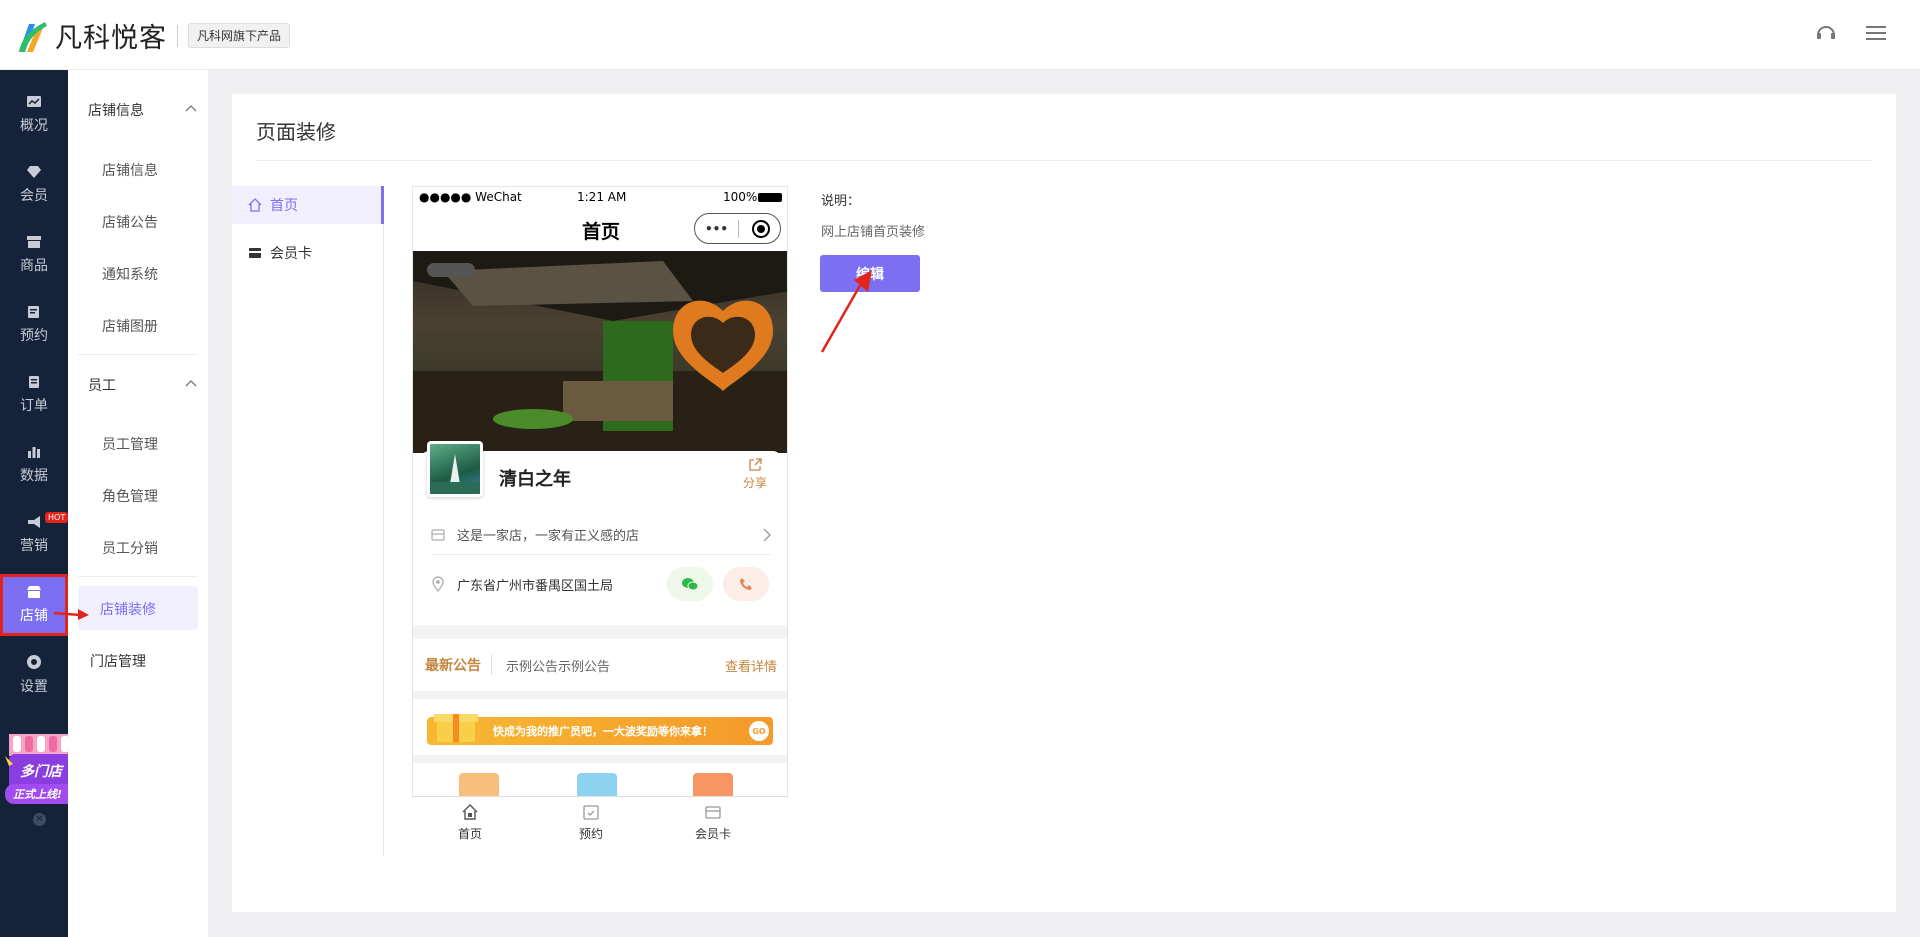 The image size is (1920, 937). Describe the element at coordinates (255, 205) in the screenshot. I see `home-icon` at that location.